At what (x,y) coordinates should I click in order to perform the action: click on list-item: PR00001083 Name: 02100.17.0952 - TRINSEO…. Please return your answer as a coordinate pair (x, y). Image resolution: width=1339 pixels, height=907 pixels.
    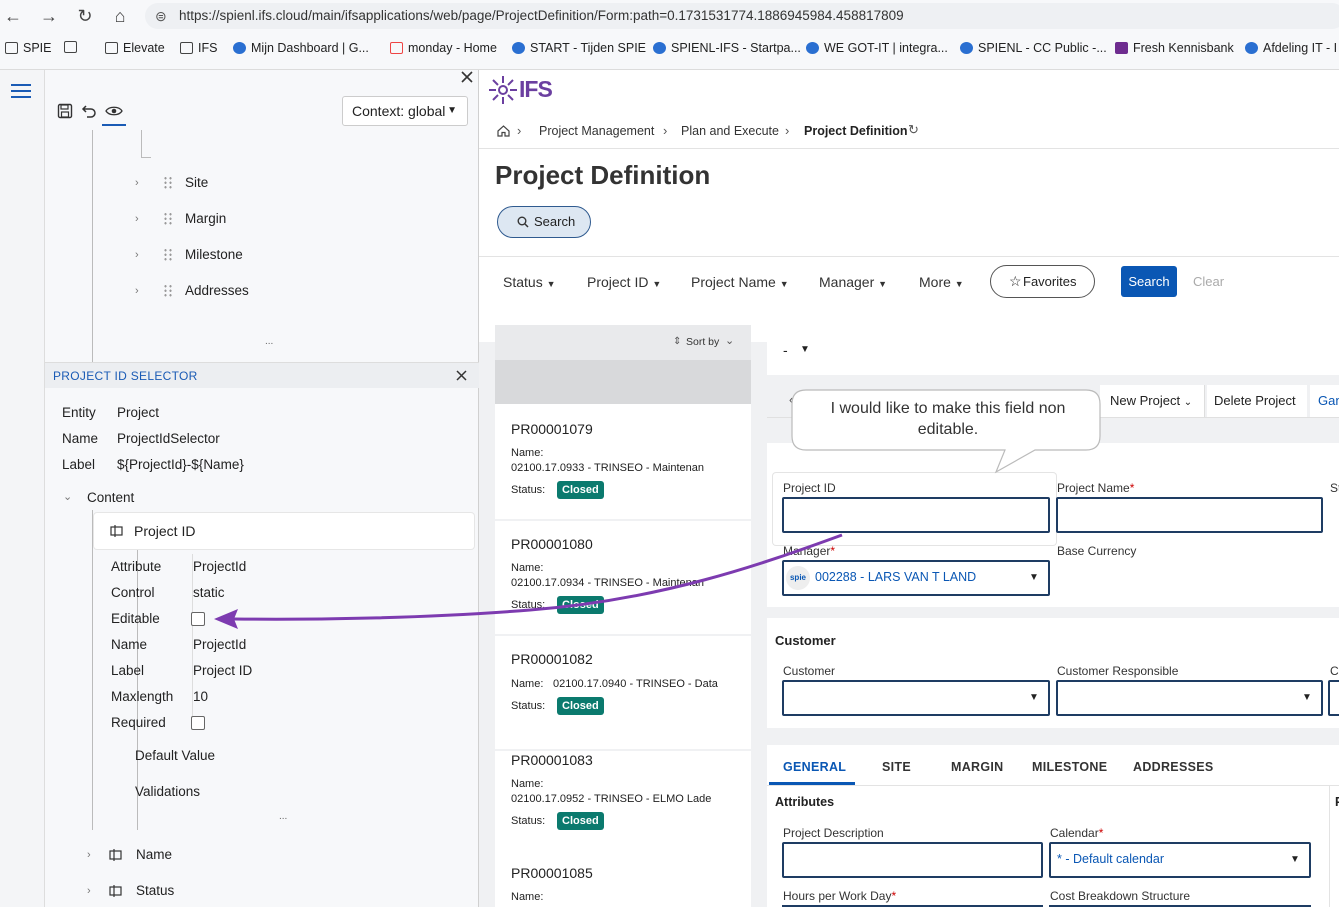
    Looking at the image, I should click on (623, 807).